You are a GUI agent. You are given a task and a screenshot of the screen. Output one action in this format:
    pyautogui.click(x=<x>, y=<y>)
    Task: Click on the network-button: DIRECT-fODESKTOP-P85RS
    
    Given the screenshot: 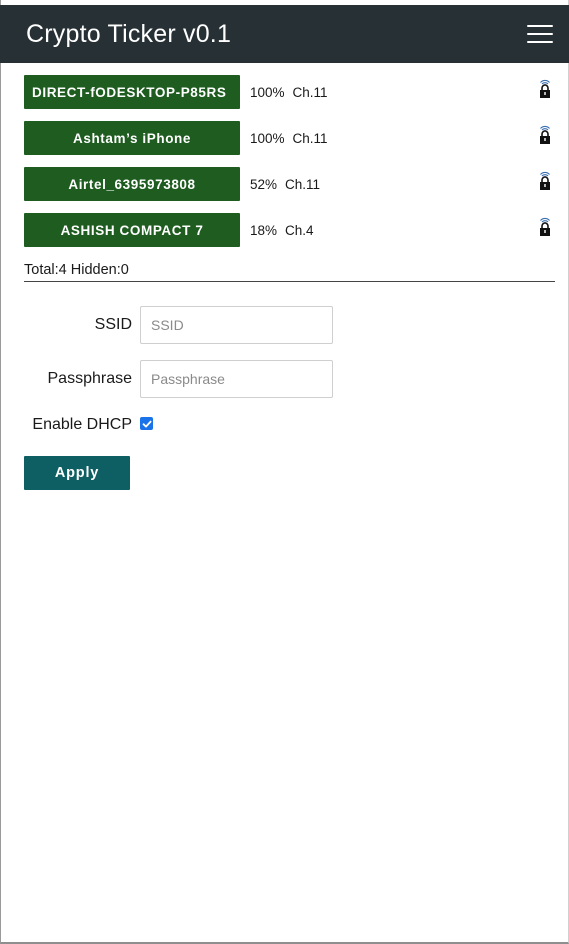 What is the action you would take?
    pyautogui.click(x=132, y=92)
    